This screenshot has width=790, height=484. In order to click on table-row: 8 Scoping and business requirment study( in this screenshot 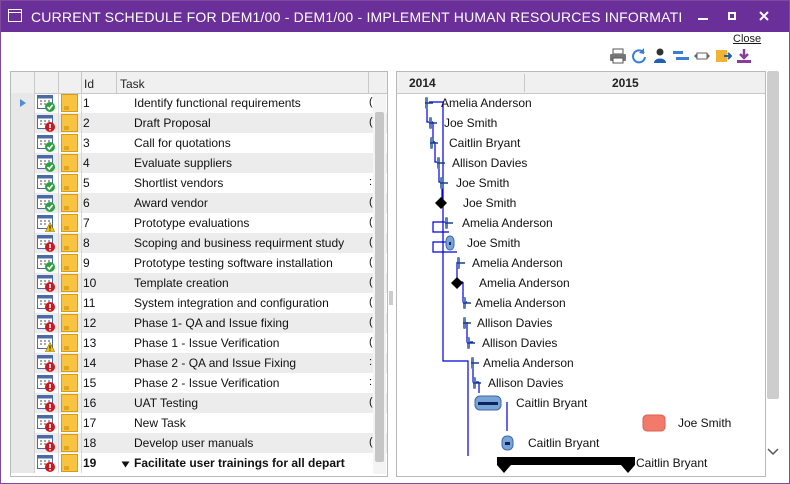, I will do `click(199, 243)`.